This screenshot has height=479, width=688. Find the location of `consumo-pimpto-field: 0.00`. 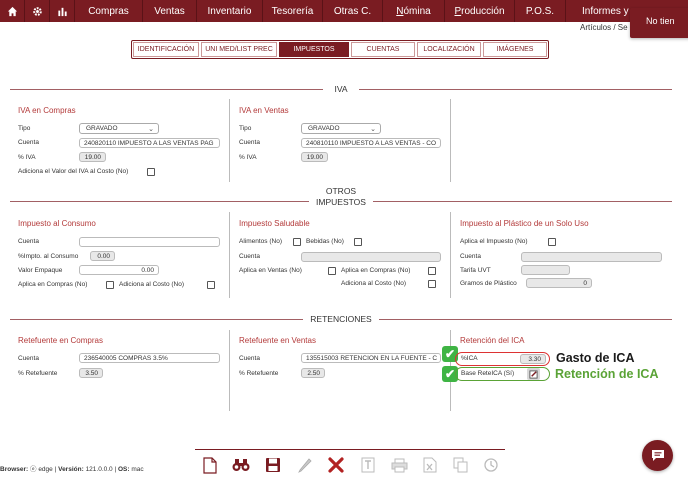

consumo-pimpto-field: 0.00 is located at coordinates (102, 256).